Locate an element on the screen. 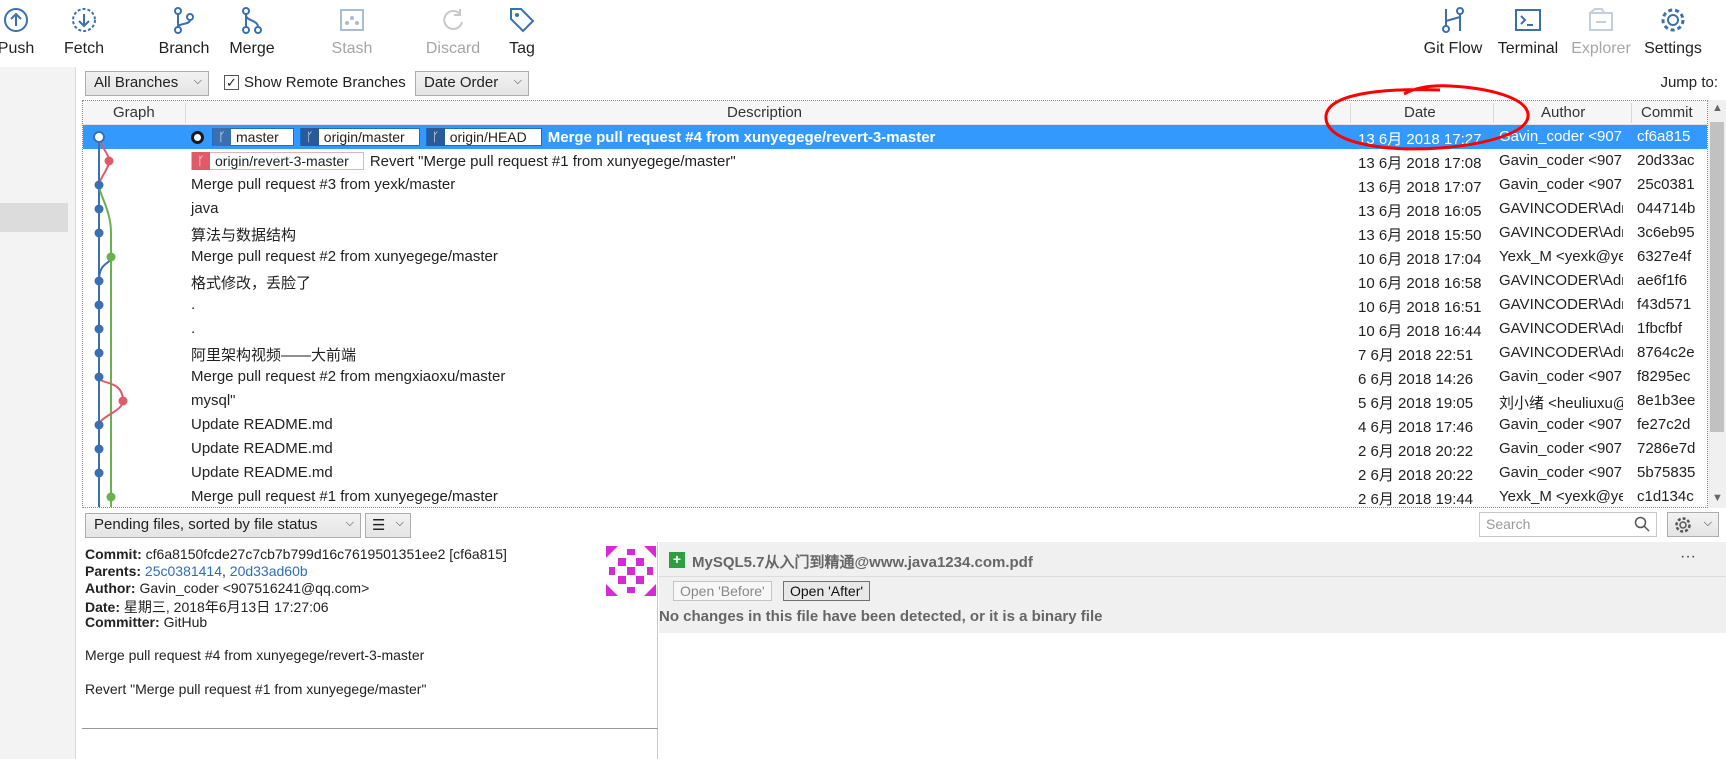  sidebar-selected-item is located at coordinates (34, 217).